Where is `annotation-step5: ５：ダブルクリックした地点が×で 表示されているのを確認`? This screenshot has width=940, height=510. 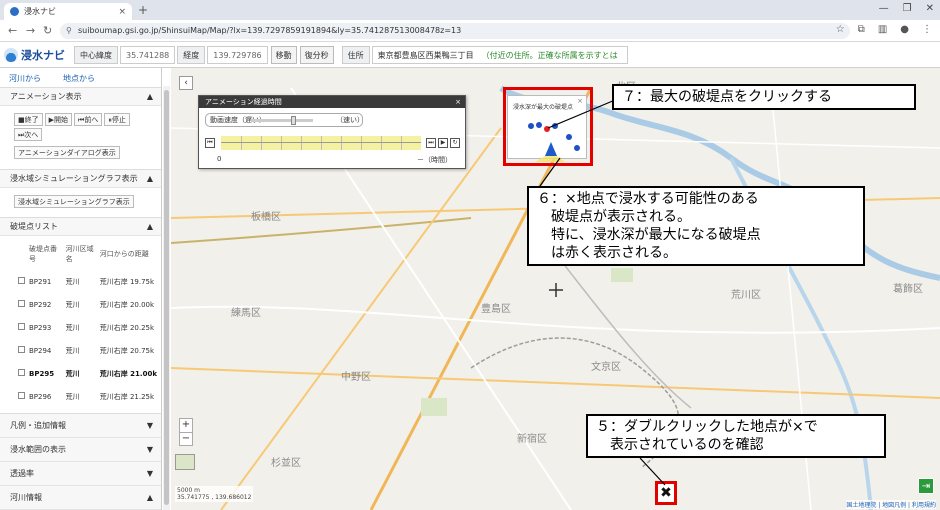
annotation-step5: ５：ダブルクリックした地点が×で 表示されているのを確認 is located at coordinates (736, 436).